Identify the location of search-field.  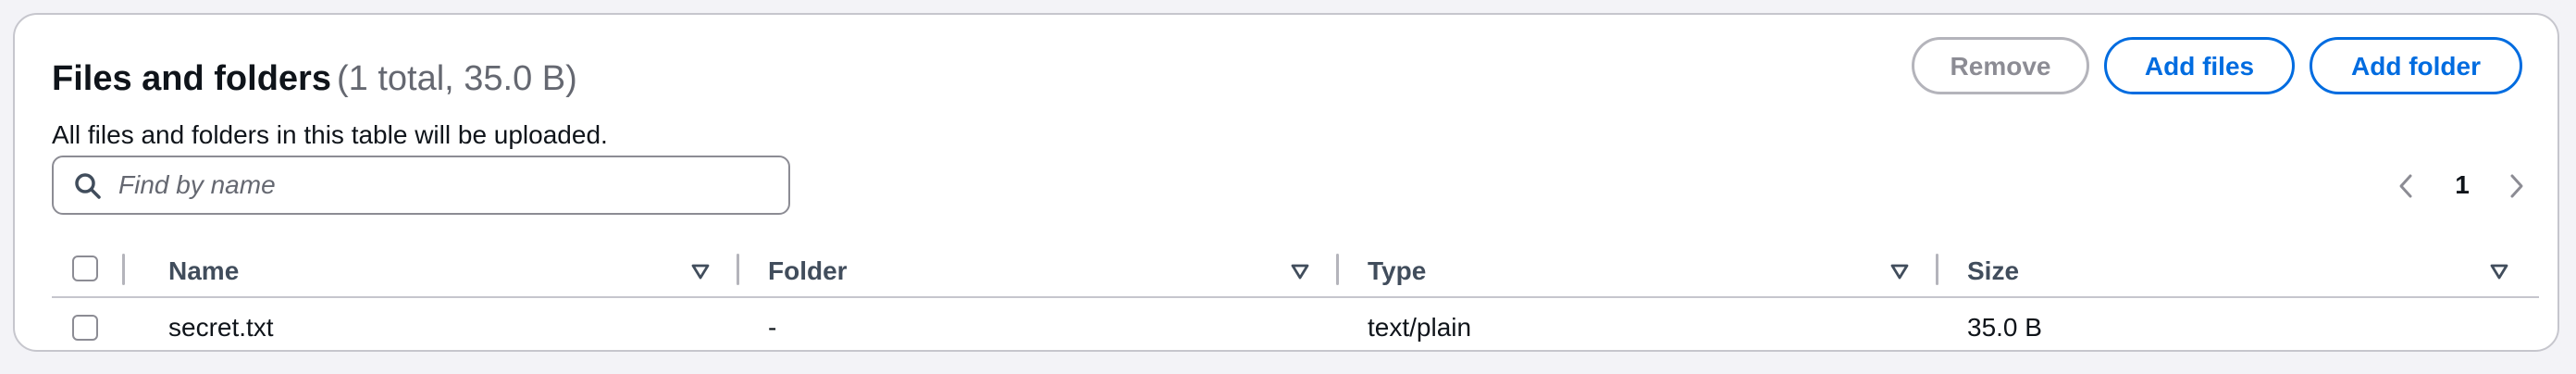
(421, 186).